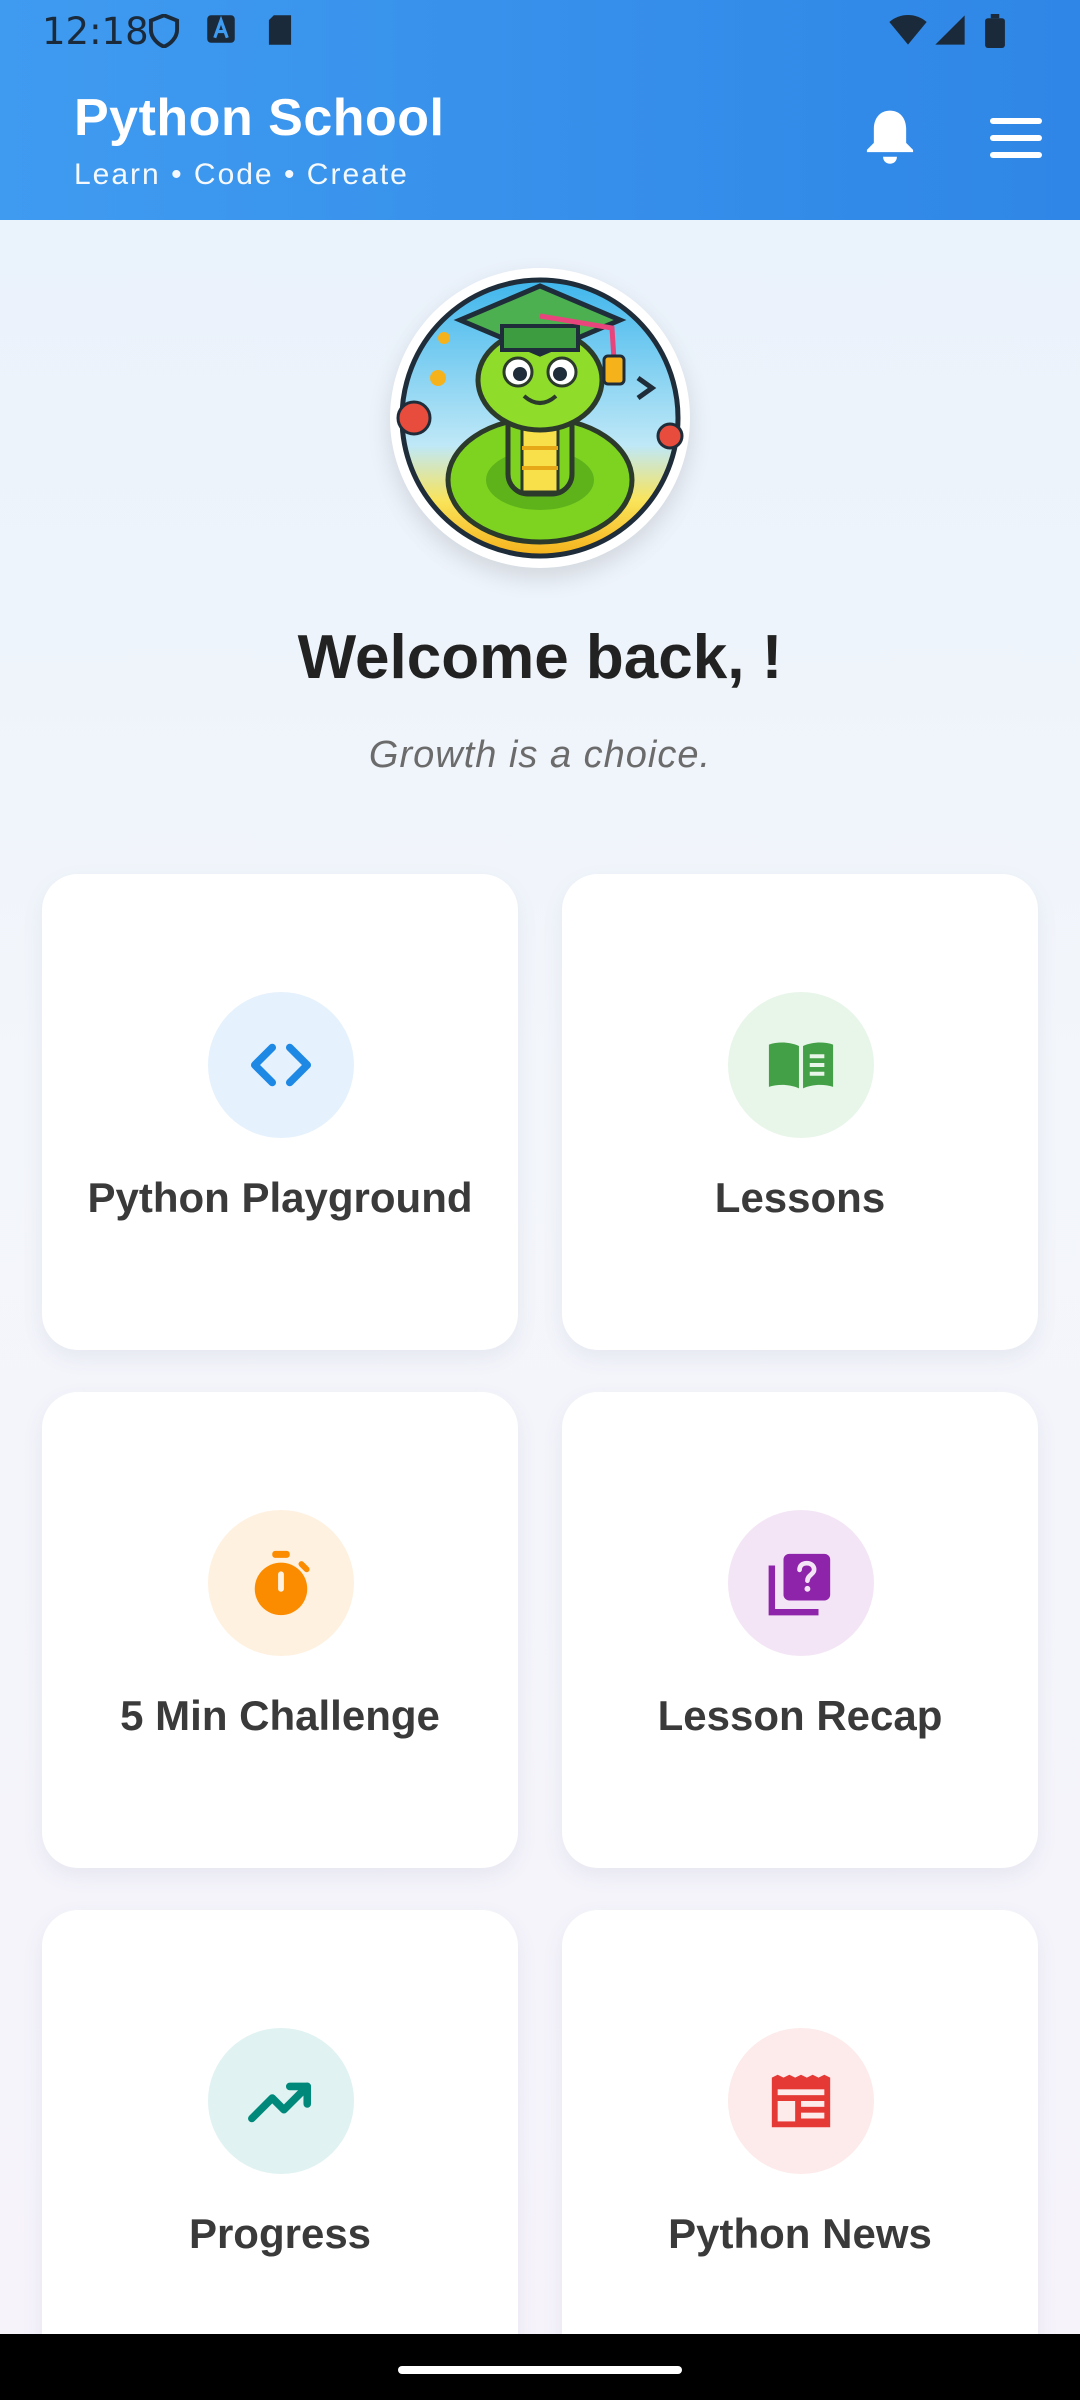 This screenshot has height=2400, width=1080. Describe the element at coordinates (95, 31) in the screenshot. I see `status-time: 12:18` at that location.